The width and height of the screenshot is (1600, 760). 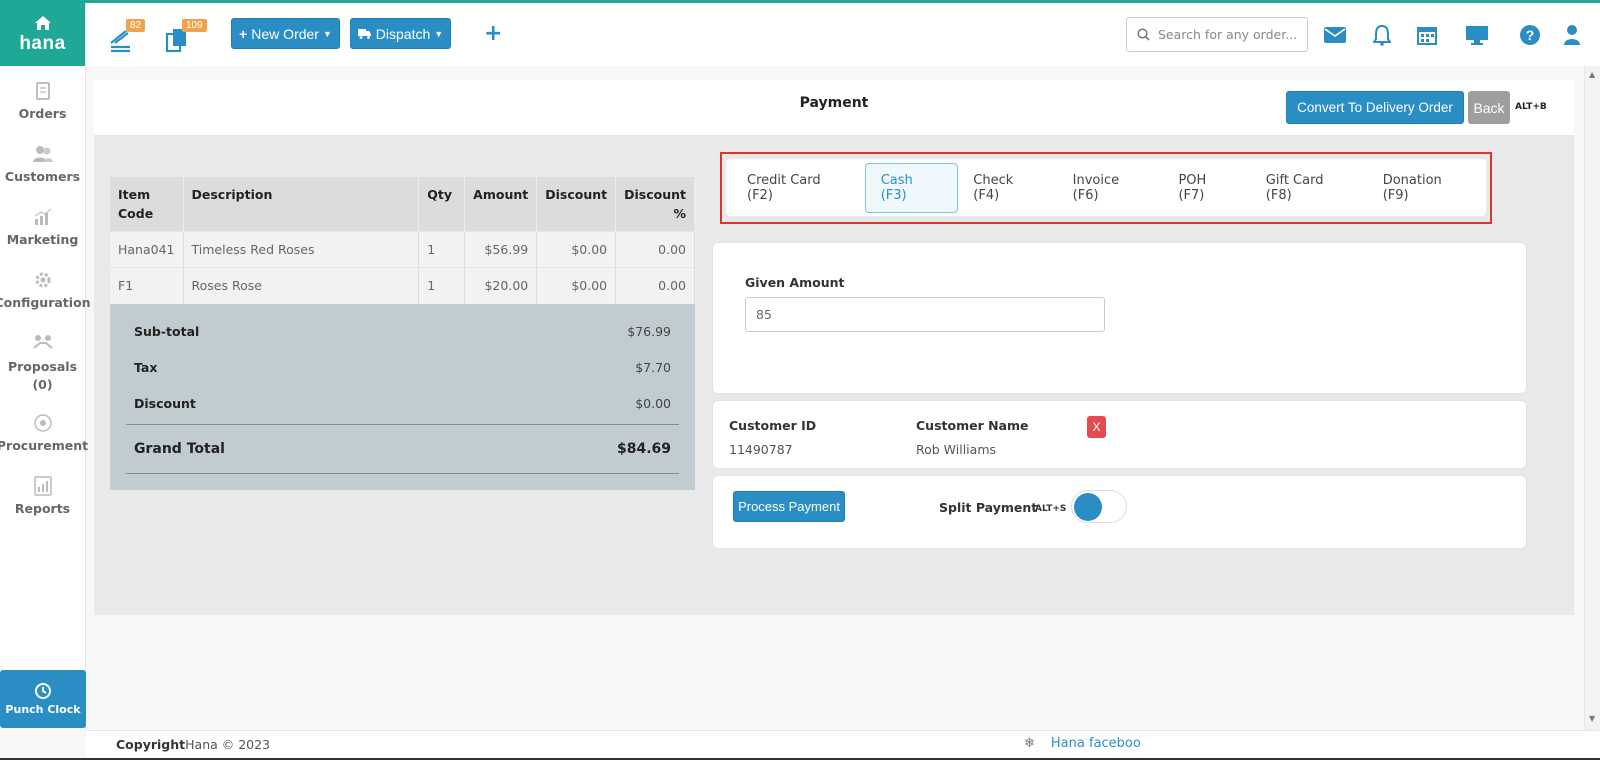 What do you see at coordinates (761, 449) in the screenshot?
I see `customer-id-value: 11490787` at bounding box center [761, 449].